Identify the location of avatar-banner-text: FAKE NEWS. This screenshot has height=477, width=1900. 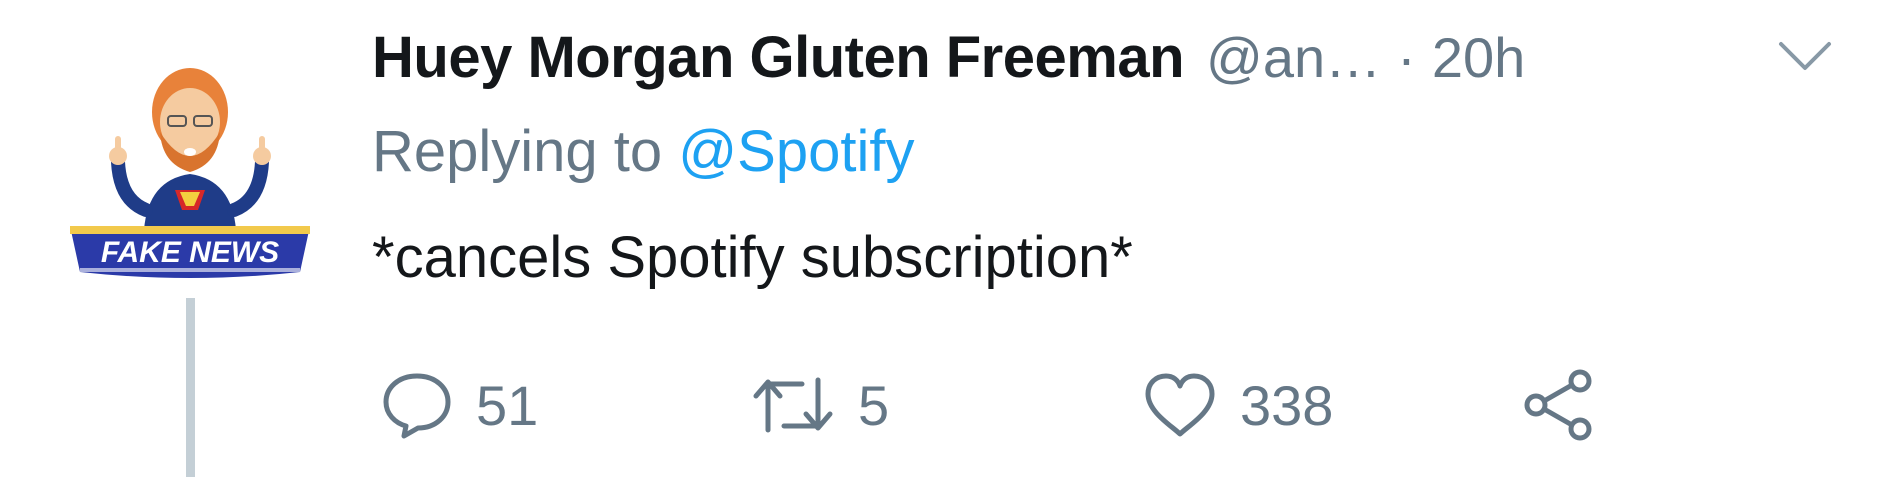
(190, 252).